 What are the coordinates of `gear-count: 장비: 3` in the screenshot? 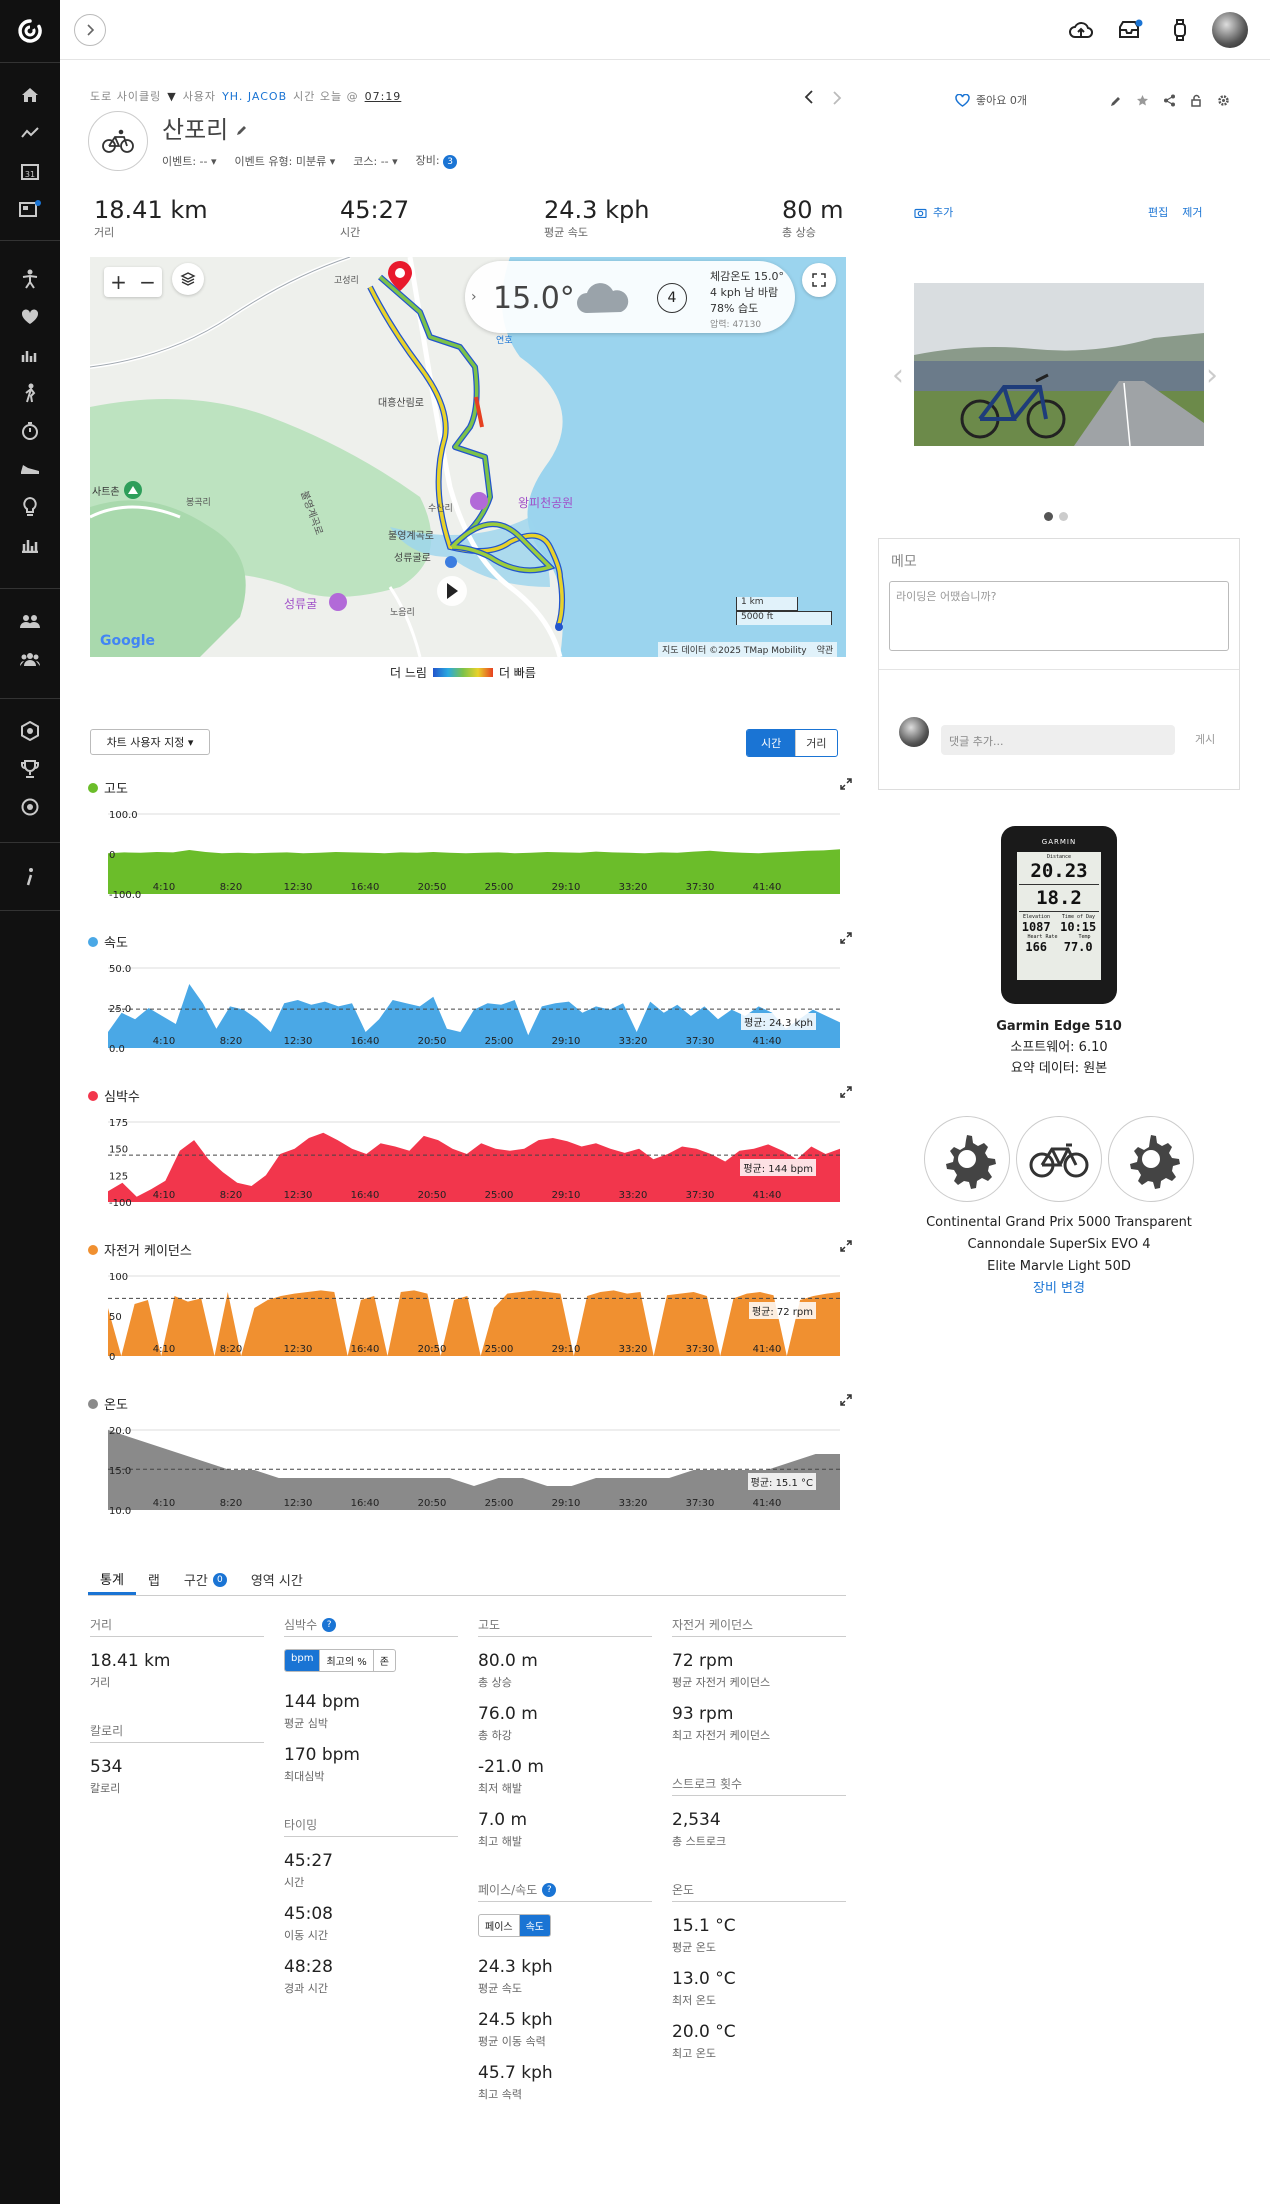 It's located at (437, 160).